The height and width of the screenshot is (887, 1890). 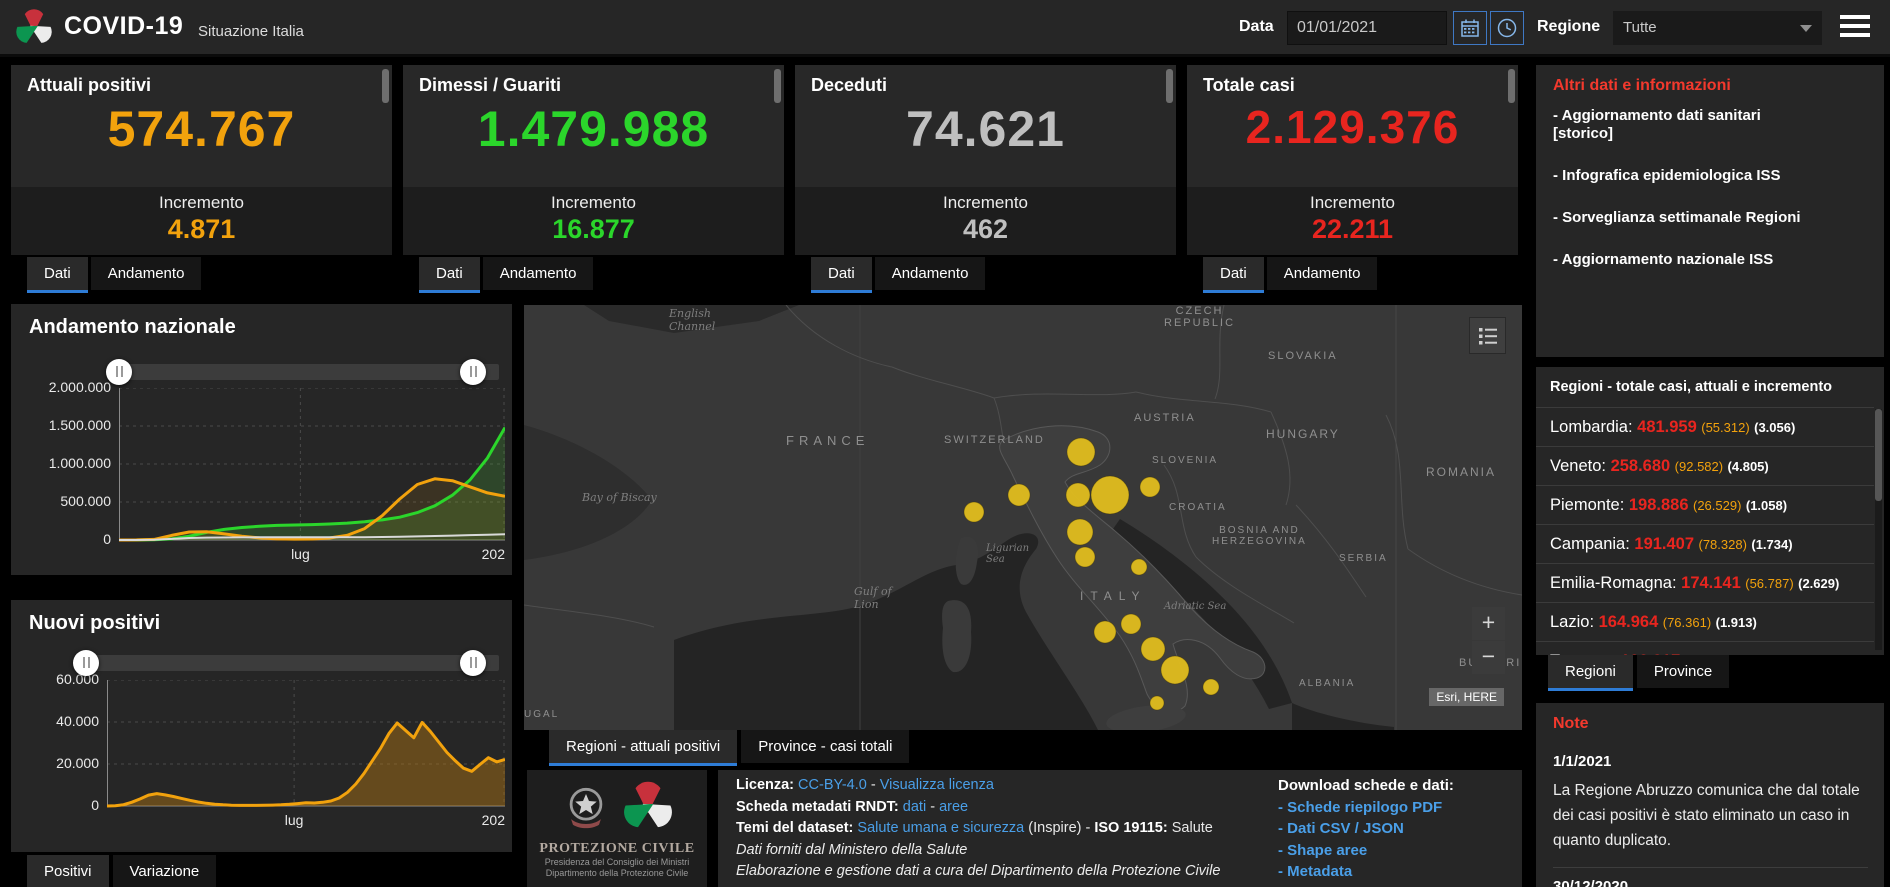 I want to click on license-text: Licenza:, so click(x=767, y=785).